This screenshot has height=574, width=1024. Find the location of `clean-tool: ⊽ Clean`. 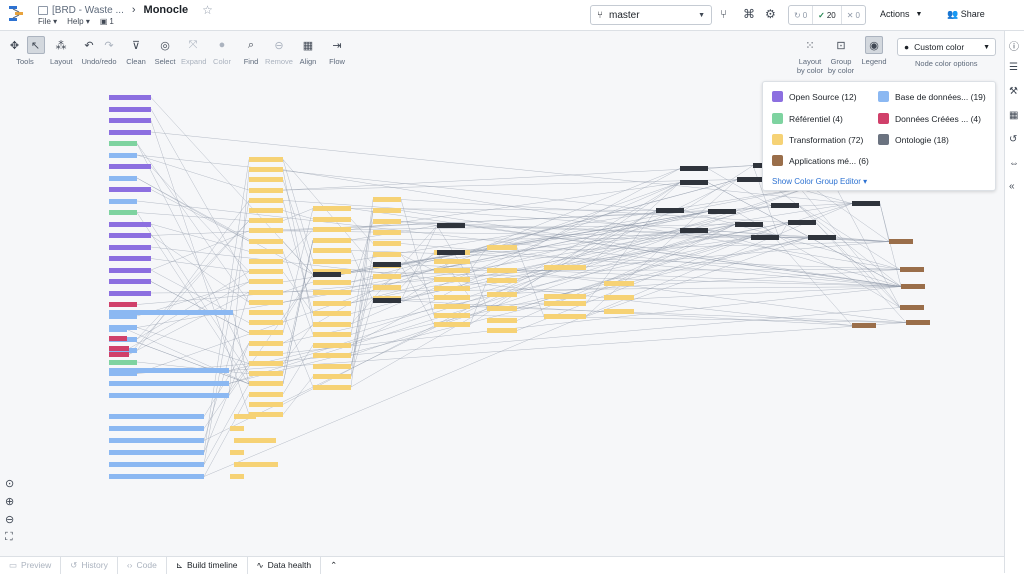

clean-tool: ⊽ Clean is located at coordinates (136, 51).